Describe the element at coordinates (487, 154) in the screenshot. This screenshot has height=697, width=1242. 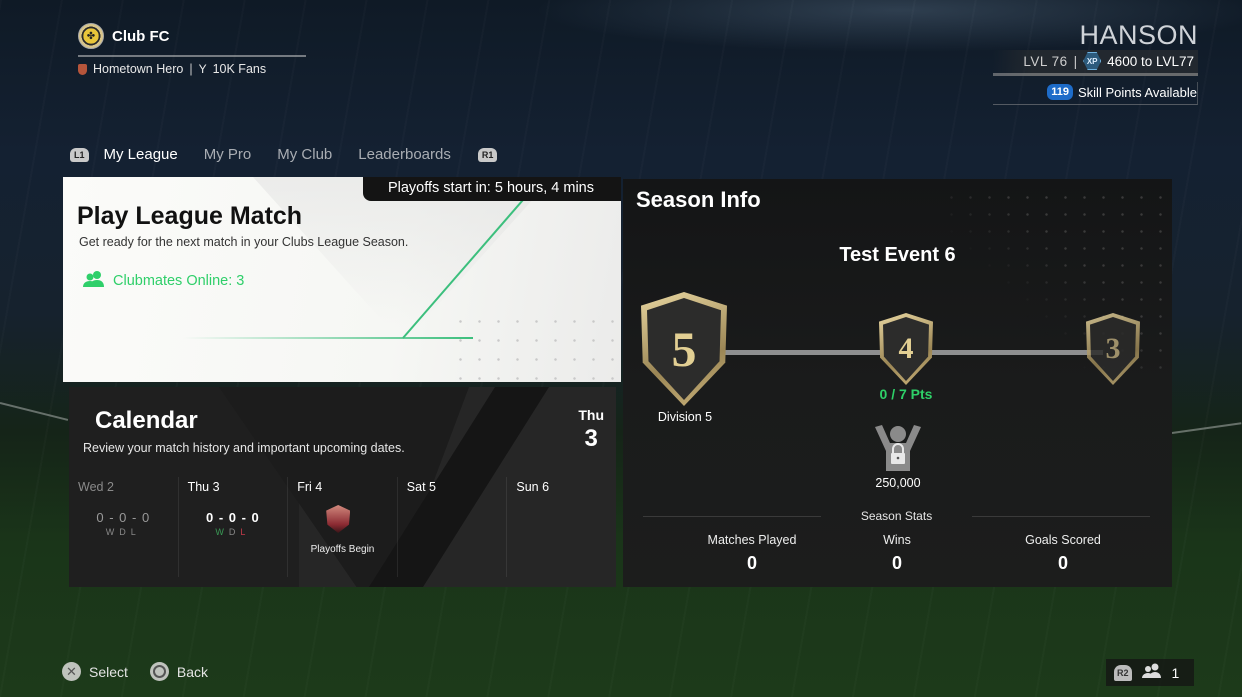
I see `r1-bumper-icon: R1` at that location.